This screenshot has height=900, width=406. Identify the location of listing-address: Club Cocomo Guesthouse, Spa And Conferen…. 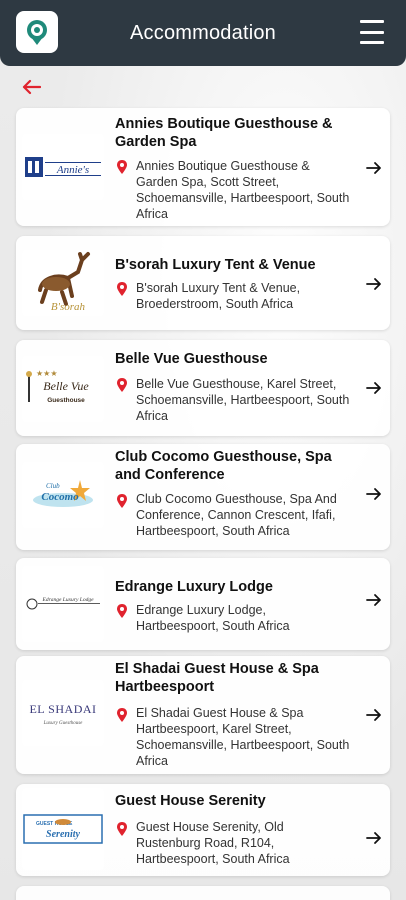
(236, 515).